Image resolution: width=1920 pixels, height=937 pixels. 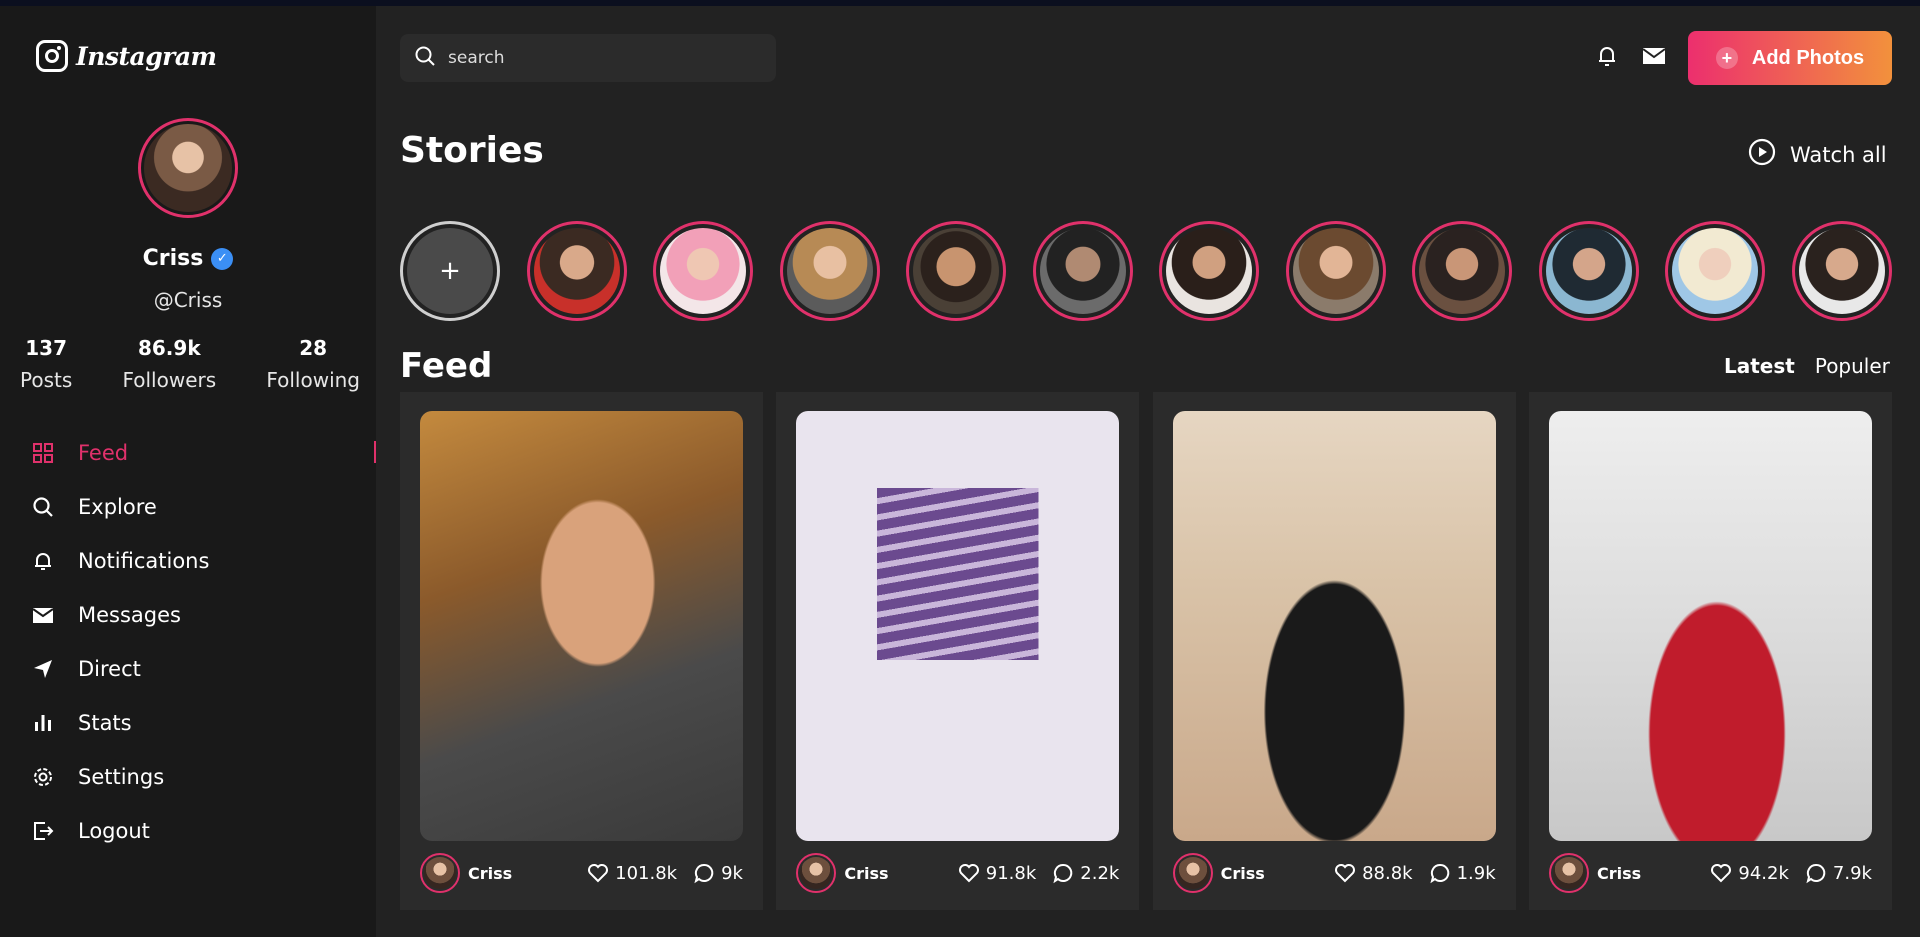 What do you see at coordinates (43, 669) in the screenshot?
I see `send-icon` at bounding box center [43, 669].